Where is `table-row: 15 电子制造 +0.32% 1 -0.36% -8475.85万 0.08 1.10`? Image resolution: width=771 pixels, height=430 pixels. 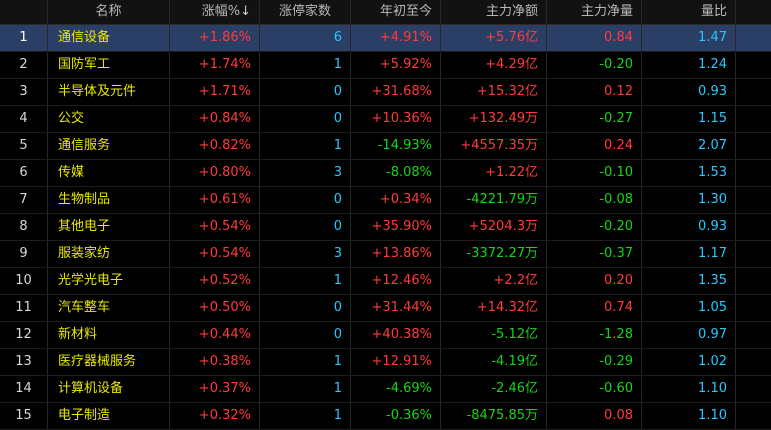
table-row: 15 电子制造 +0.32% 1 -0.36% -8475.85万 0.08 1.10 is located at coordinates (385, 416).